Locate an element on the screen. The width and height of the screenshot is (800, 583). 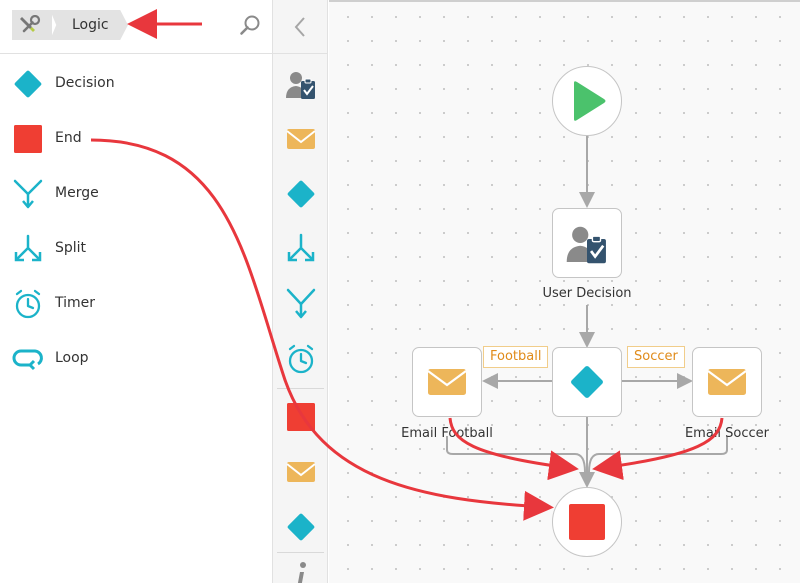
tool-label: Decision is located at coordinates (85, 83).